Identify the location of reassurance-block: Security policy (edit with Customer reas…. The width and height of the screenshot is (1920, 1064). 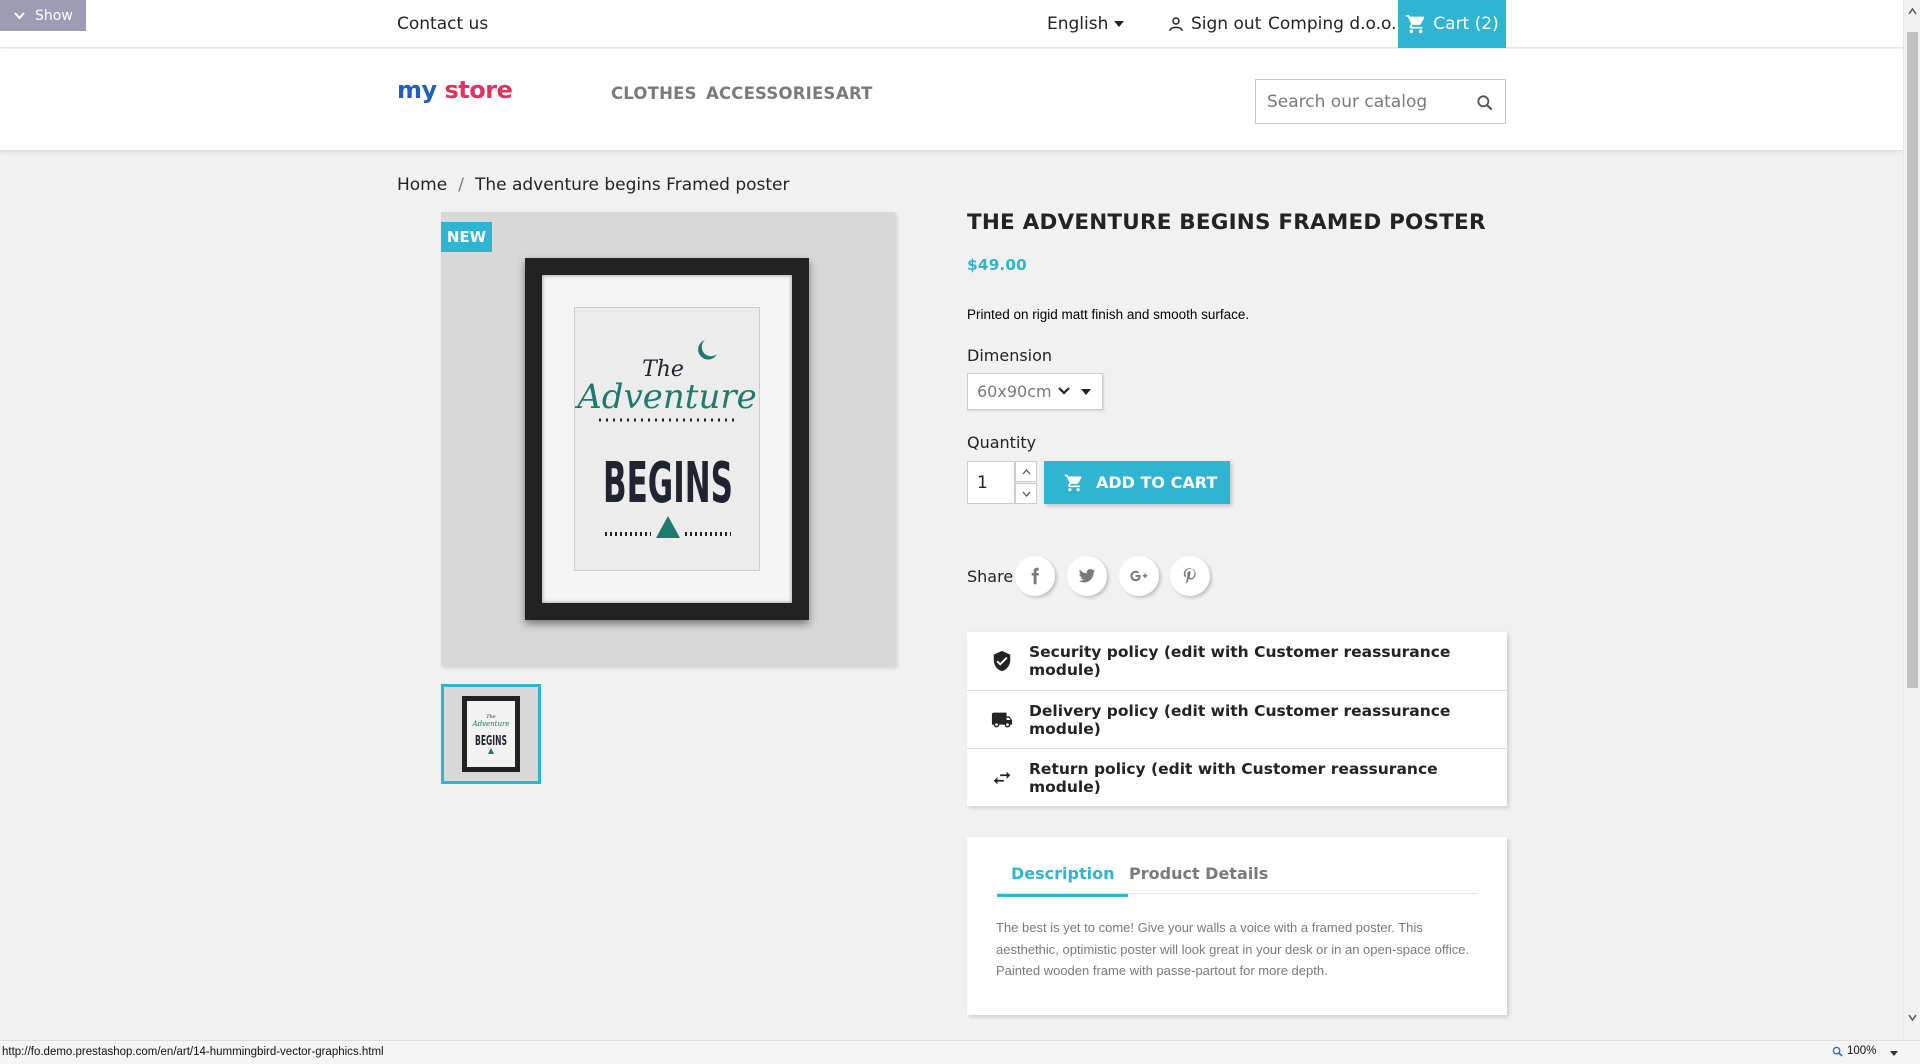
(1237, 719).